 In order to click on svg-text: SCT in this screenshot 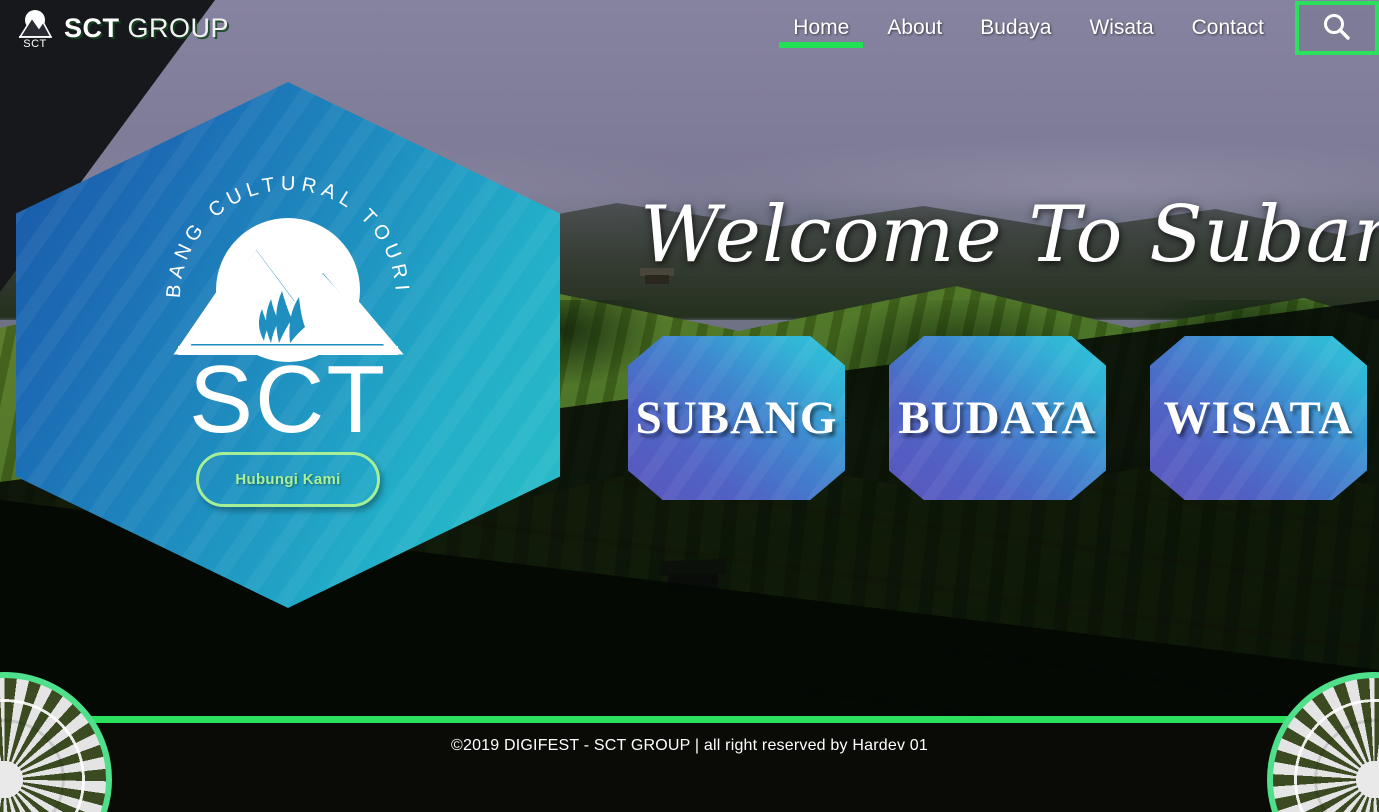, I will do `click(35, 43)`.